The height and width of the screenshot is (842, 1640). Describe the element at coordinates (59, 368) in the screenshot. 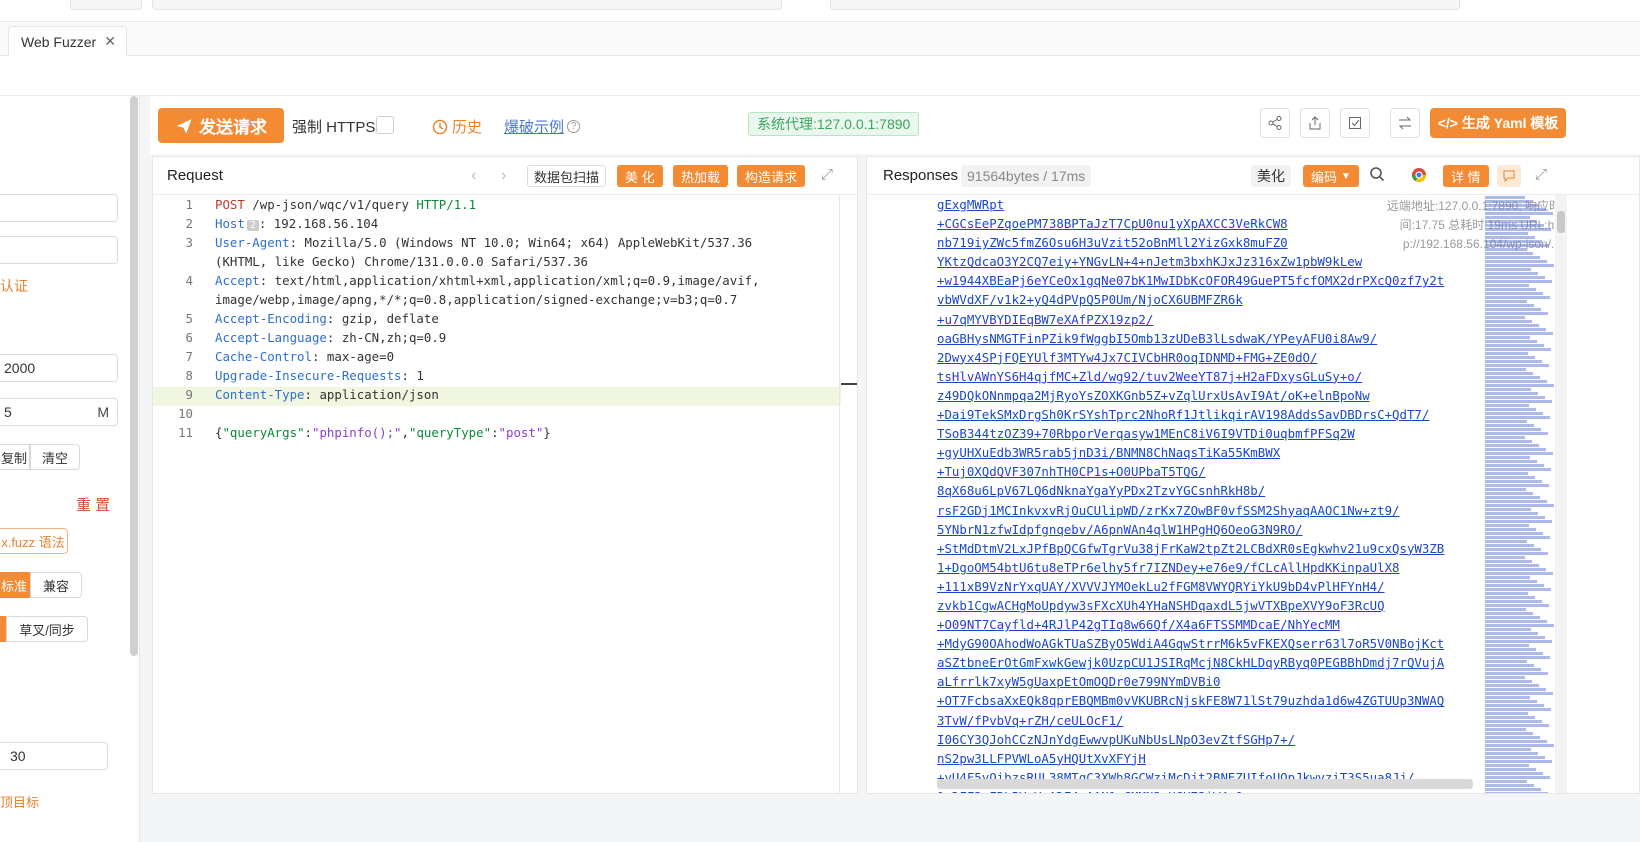

I see `timeout-input: 2000` at that location.